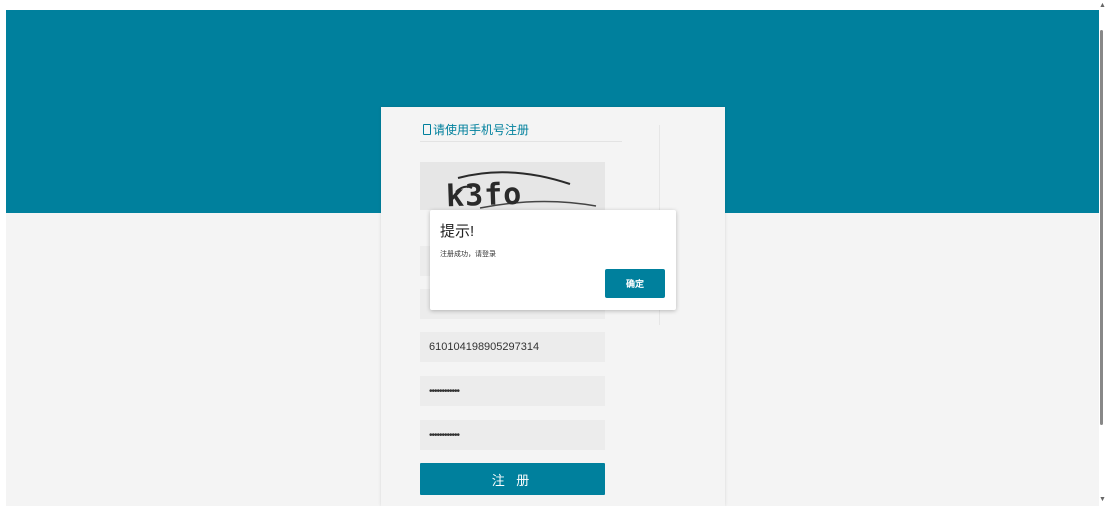  I want to click on captcha-text: k3fo, so click(484, 193).